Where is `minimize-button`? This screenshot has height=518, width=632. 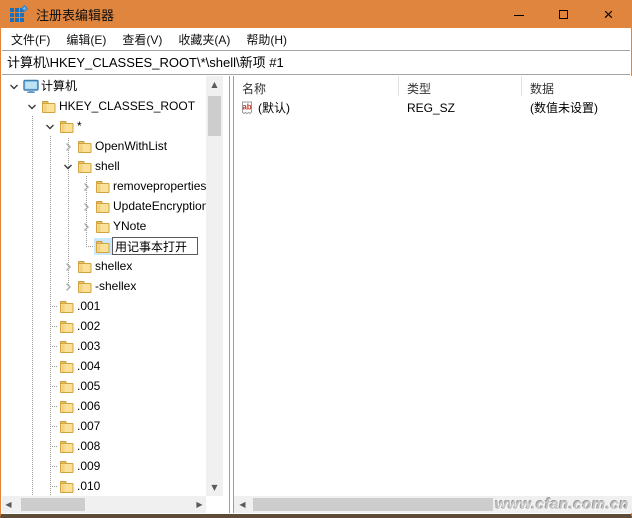 minimize-button is located at coordinates (518, 14).